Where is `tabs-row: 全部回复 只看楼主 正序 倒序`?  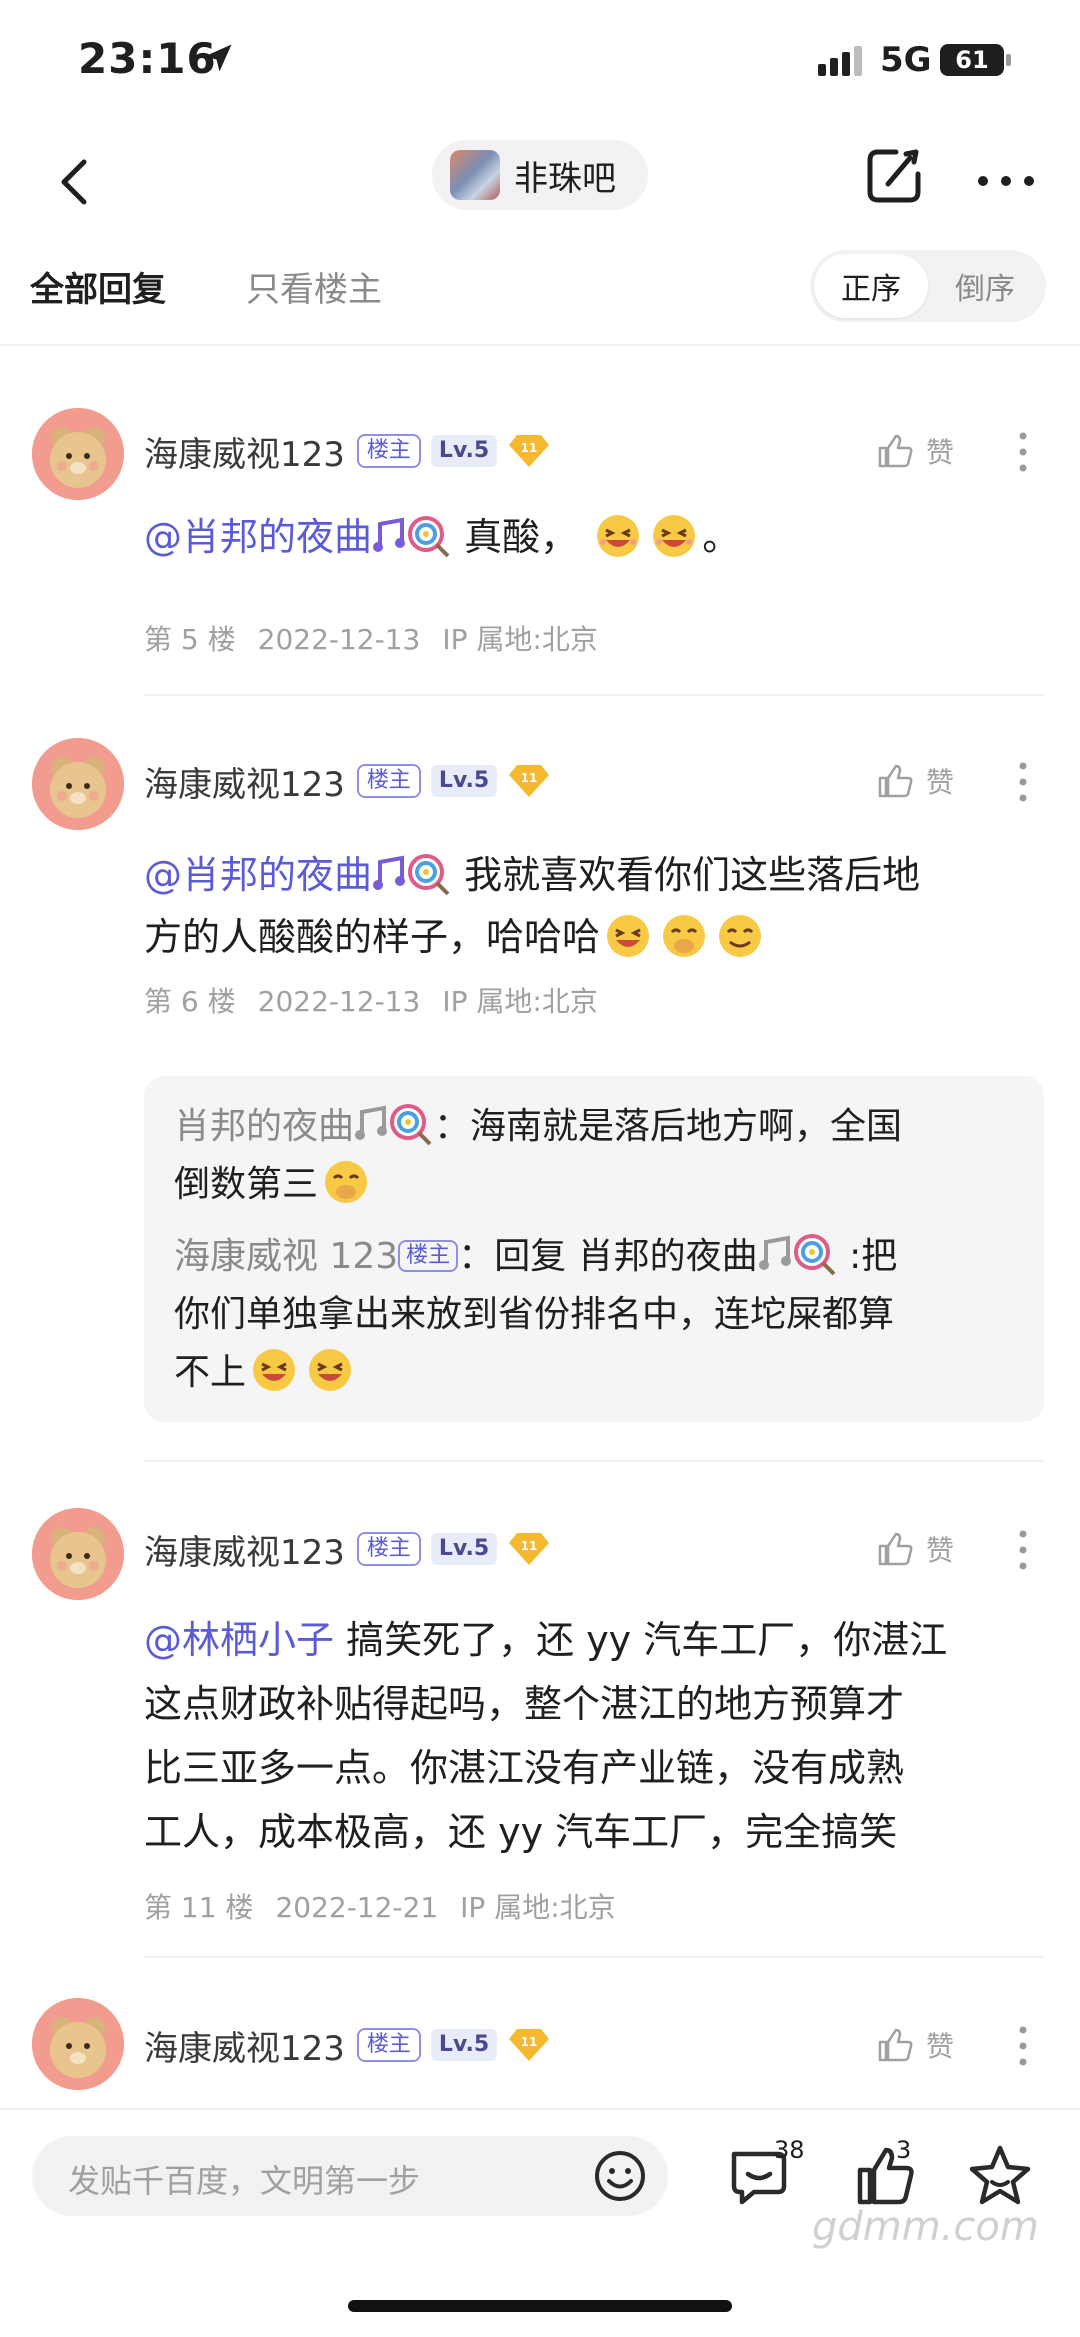 tabs-row: 全部回复 只看楼主 正序 倒序 is located at coordinates (540, 295).